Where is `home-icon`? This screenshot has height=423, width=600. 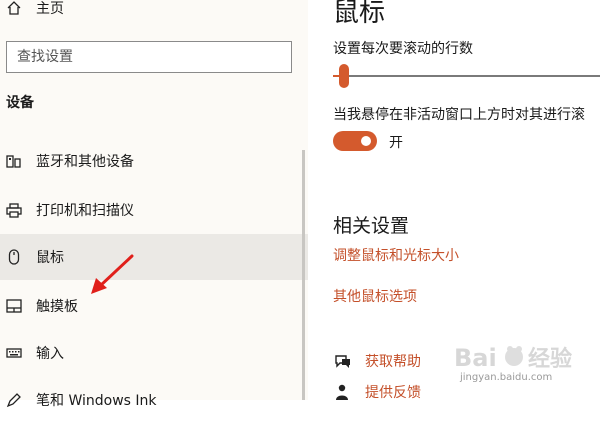 home-icon is located at coordinates (14, 8).